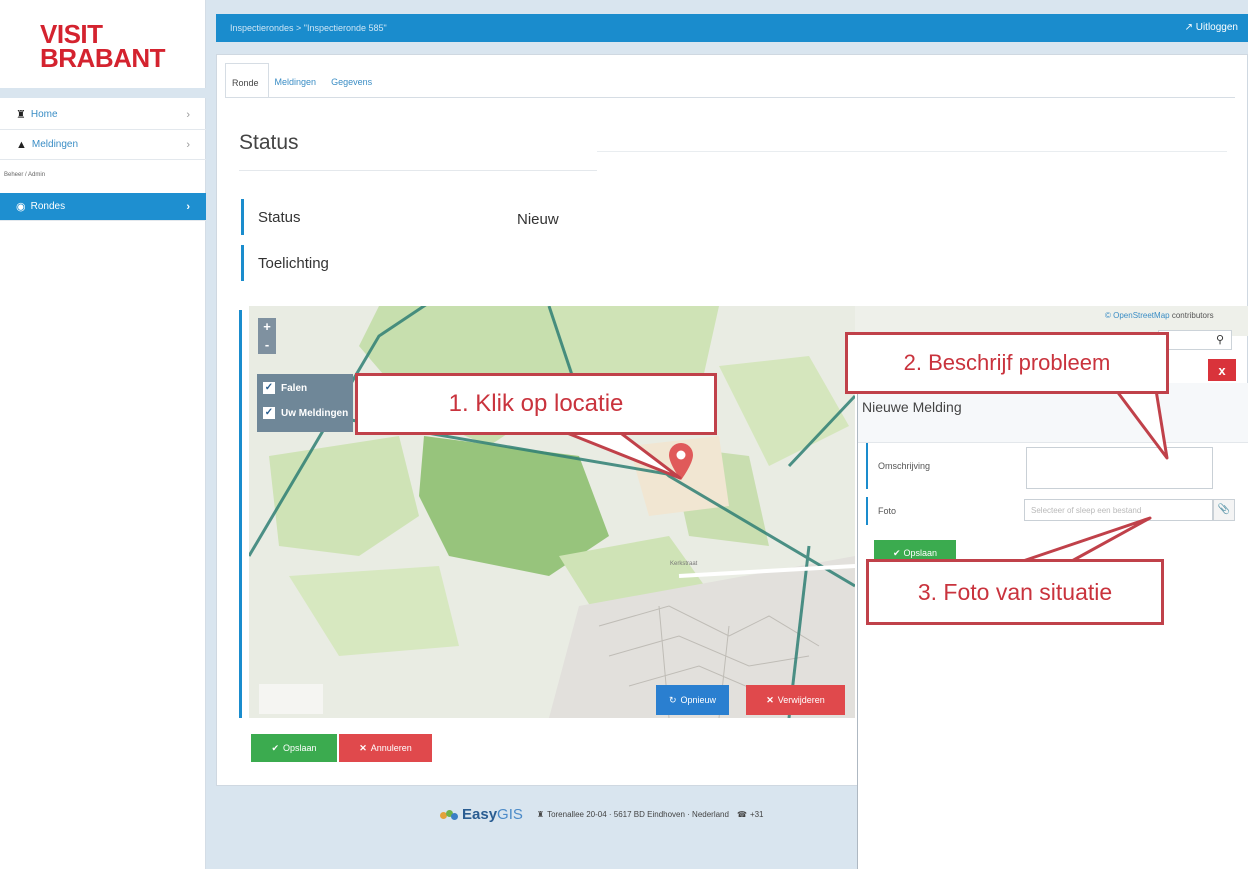 The height and width of the screenshot is (869, 1248). Describe the element at coordinates (1007, 363) in the screenshot. I see `callout-step-2: 2. Beschrijf probleem` at that location.